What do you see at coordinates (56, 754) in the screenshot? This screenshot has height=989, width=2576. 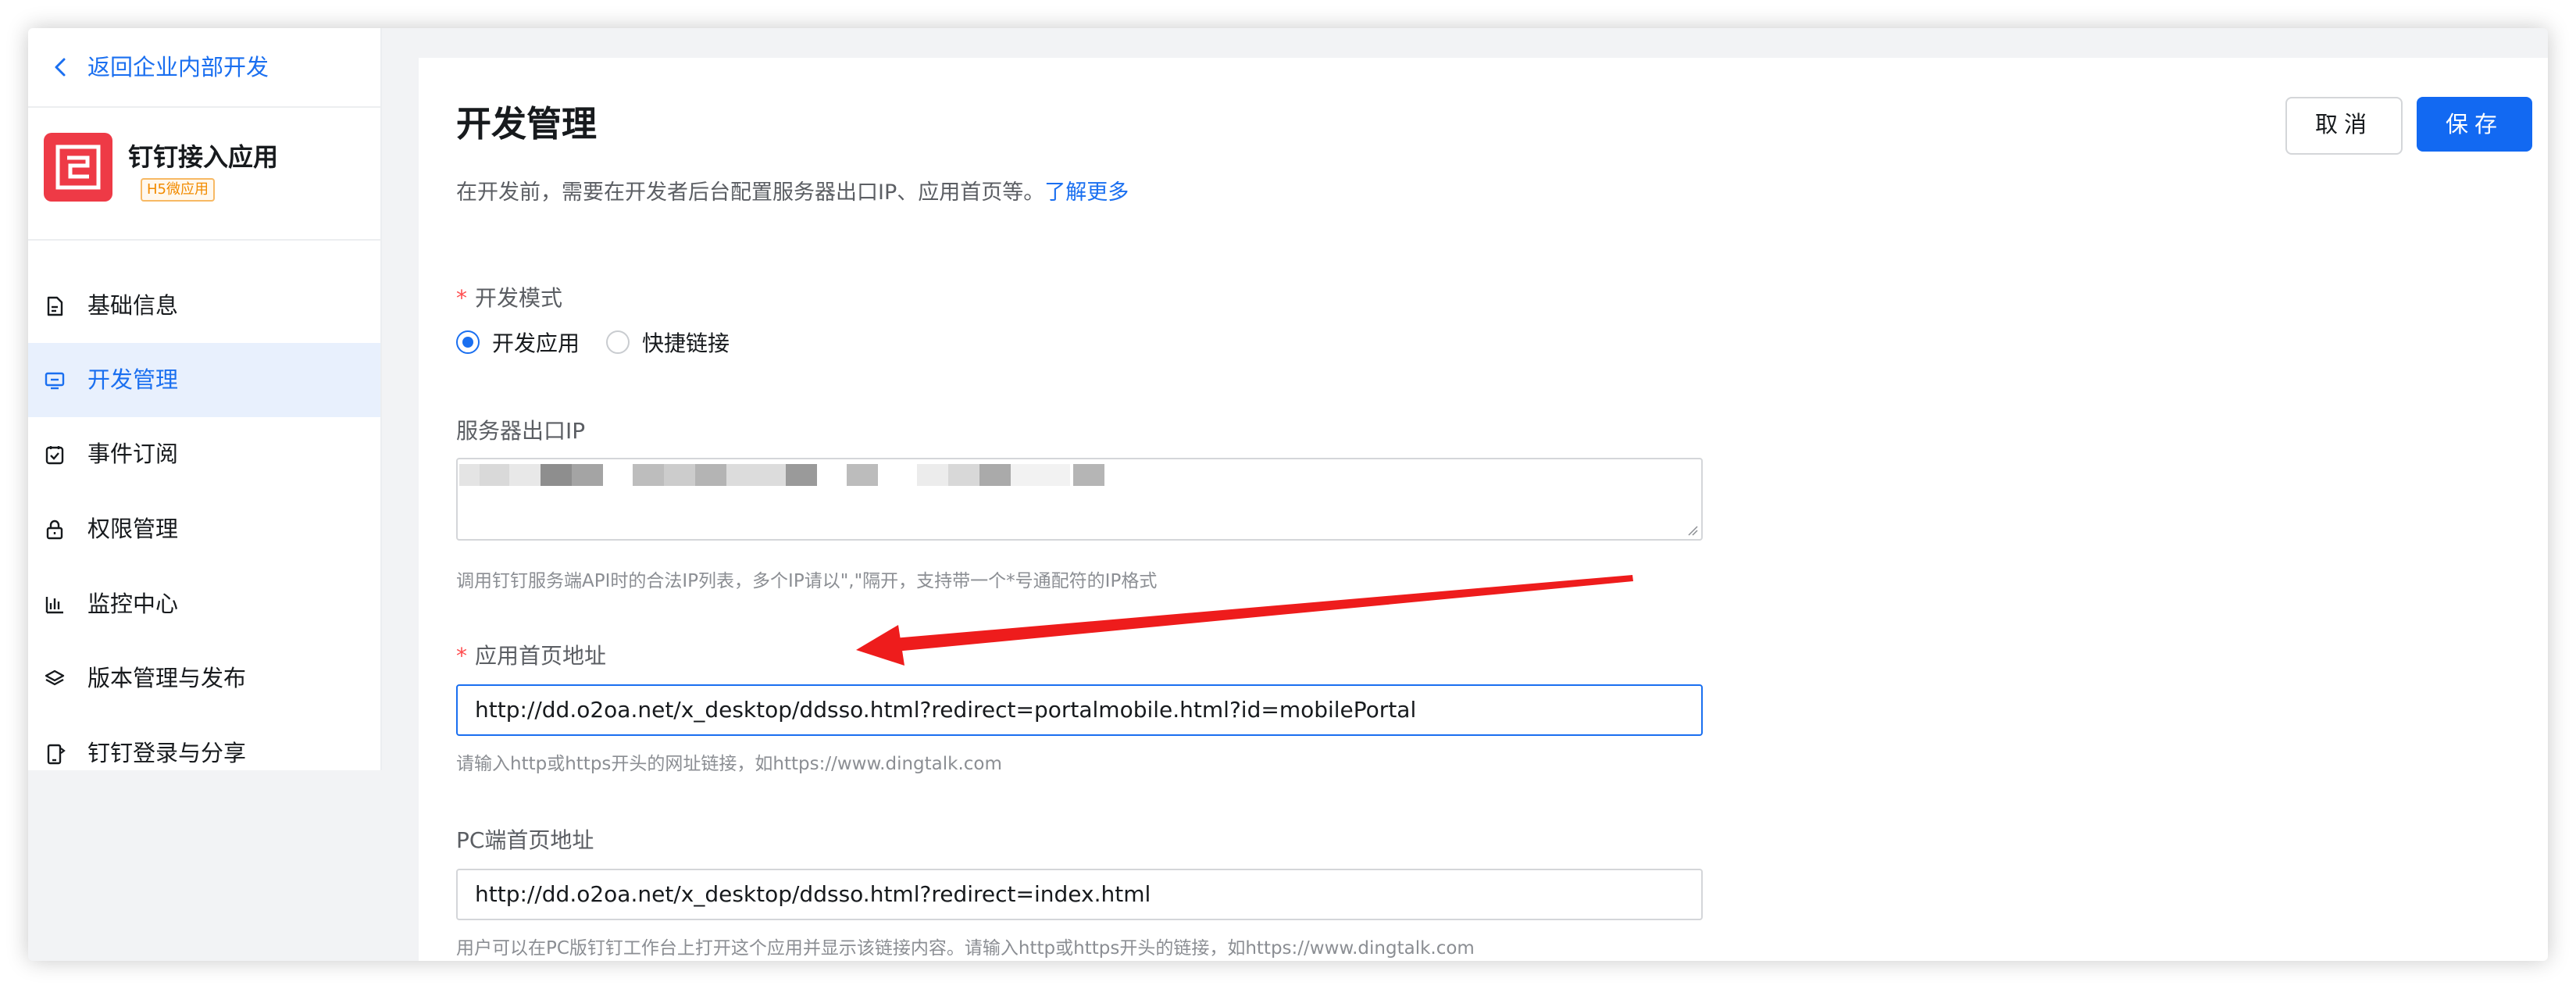 I see `phone-share-icon` at bounding box center [56, 754].